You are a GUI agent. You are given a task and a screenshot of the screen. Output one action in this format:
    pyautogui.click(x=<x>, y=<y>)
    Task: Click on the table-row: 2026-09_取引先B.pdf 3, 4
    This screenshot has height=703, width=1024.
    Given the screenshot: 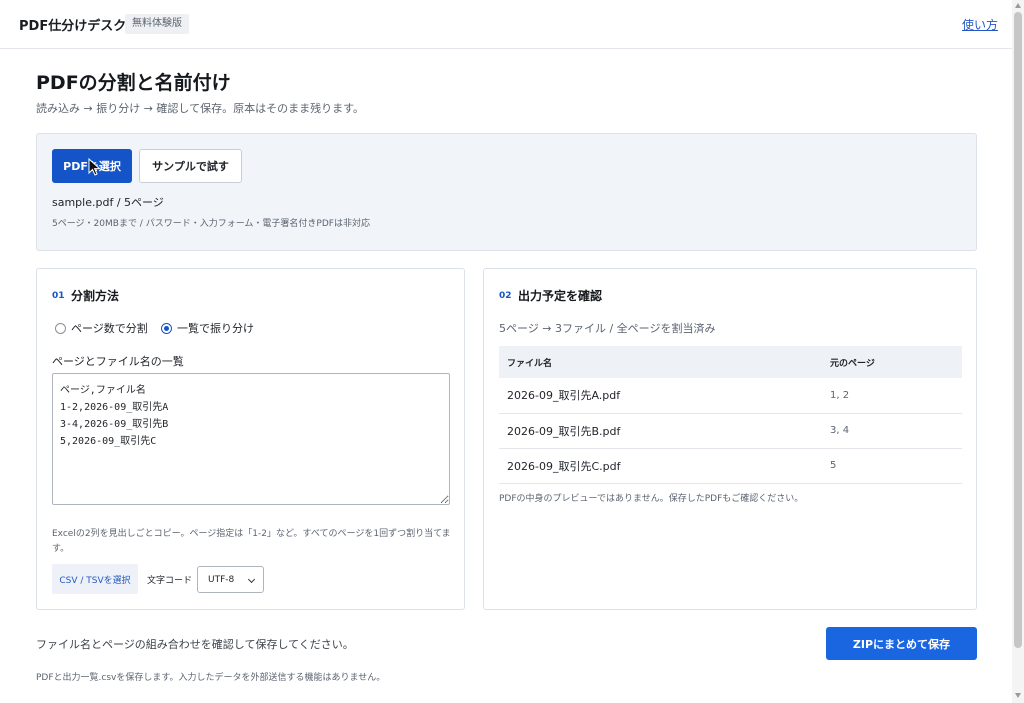 What is the action you would take?
    pyautogui.click(x=730, y=431)
    